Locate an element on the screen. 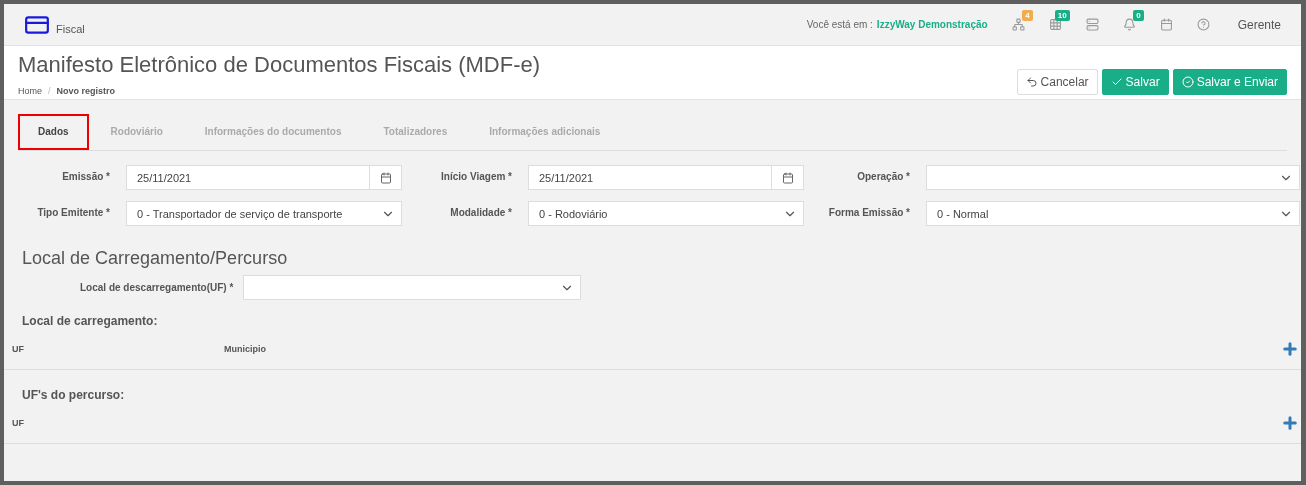  grid-icon is located at coordinates (1055, 24).